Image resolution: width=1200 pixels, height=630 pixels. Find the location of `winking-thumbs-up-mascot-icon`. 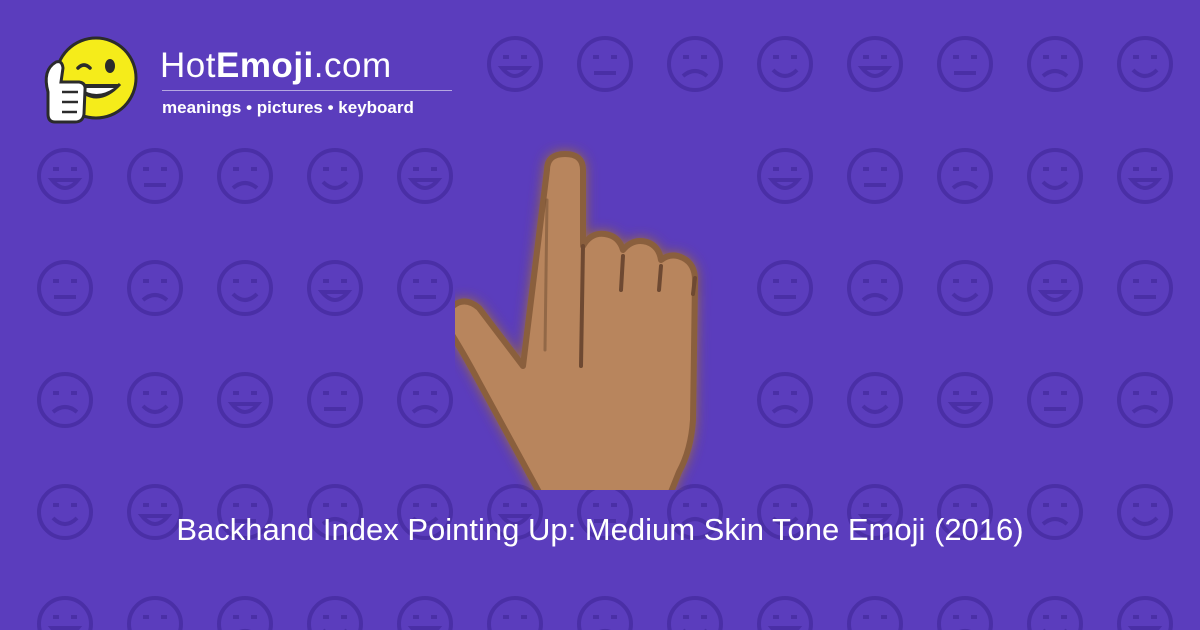

winking-thumbs-up-mascot-icon is located at coordinates (91, 80).